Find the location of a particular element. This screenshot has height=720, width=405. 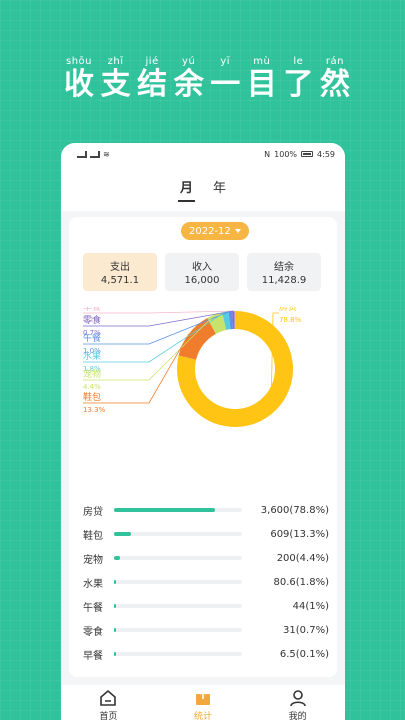

pinyin-0: shōu is located at coordinates (78, 61).